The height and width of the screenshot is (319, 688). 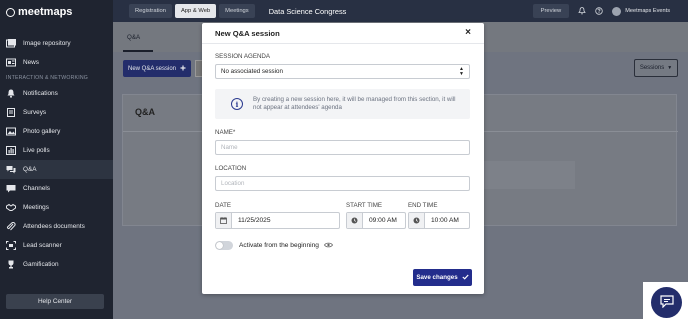 I want to click on sidebar-item-label: News, so click(x=31, y=62).